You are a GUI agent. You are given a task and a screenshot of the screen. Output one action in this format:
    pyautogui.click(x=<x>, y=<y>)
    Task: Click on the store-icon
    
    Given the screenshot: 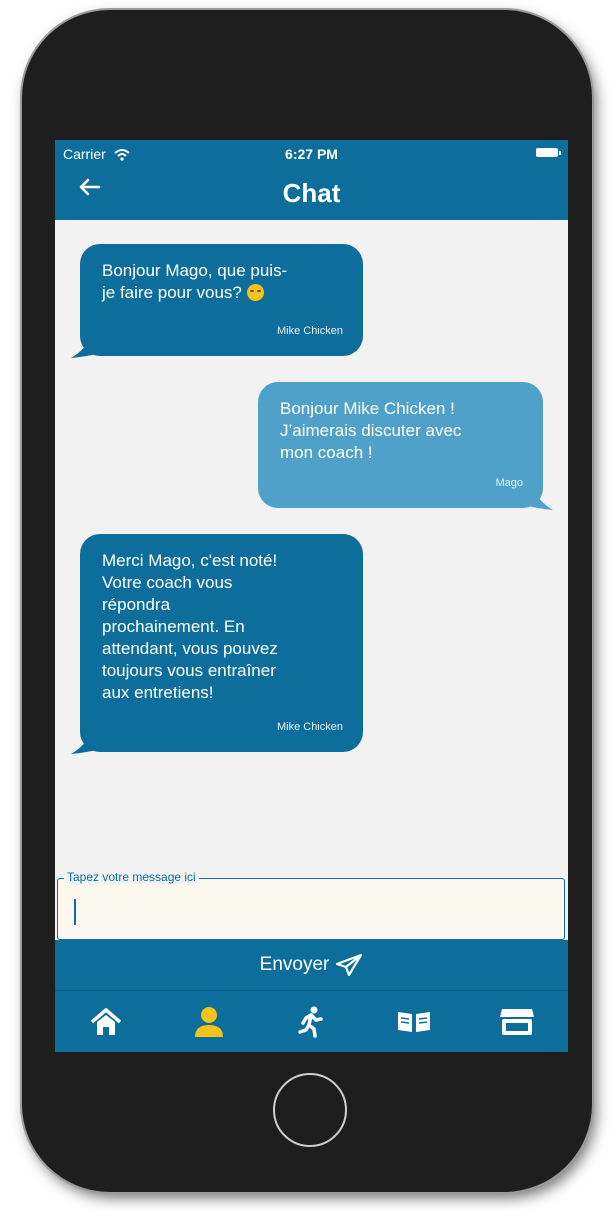 What is the action you would take?
    pyautogui.click(x=516, y=1021)
    